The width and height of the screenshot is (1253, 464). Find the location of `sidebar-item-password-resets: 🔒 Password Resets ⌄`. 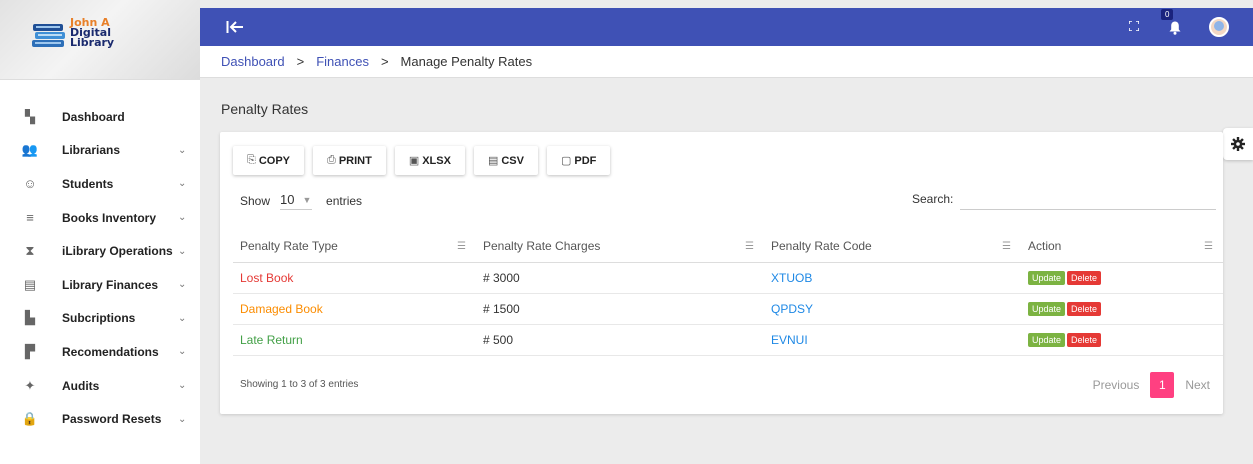

sidebar-item-password-resets: 🔒 Password Resets ⌄ is located at coordinates (100, 419).